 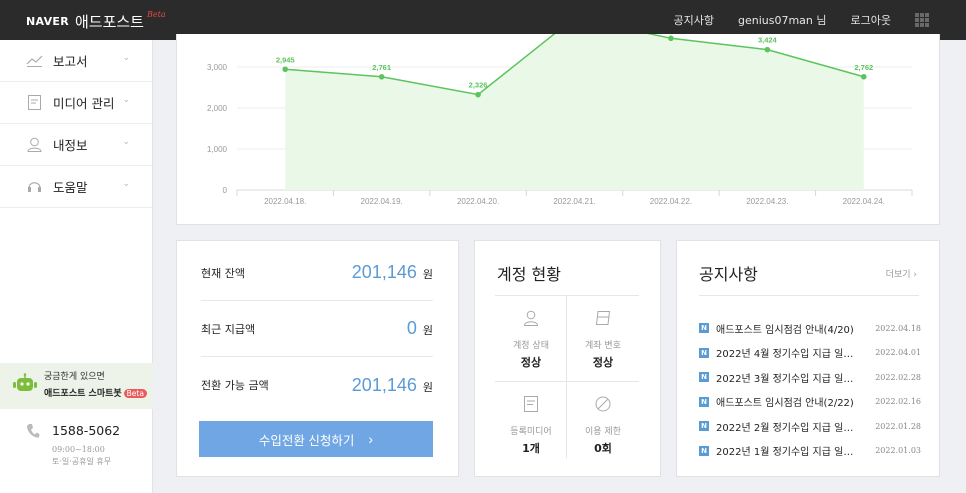 I want to click on notice-item: N 2022년 4월 정기수입 지급 일… 2022.04.01, so click(x=810, y=353).